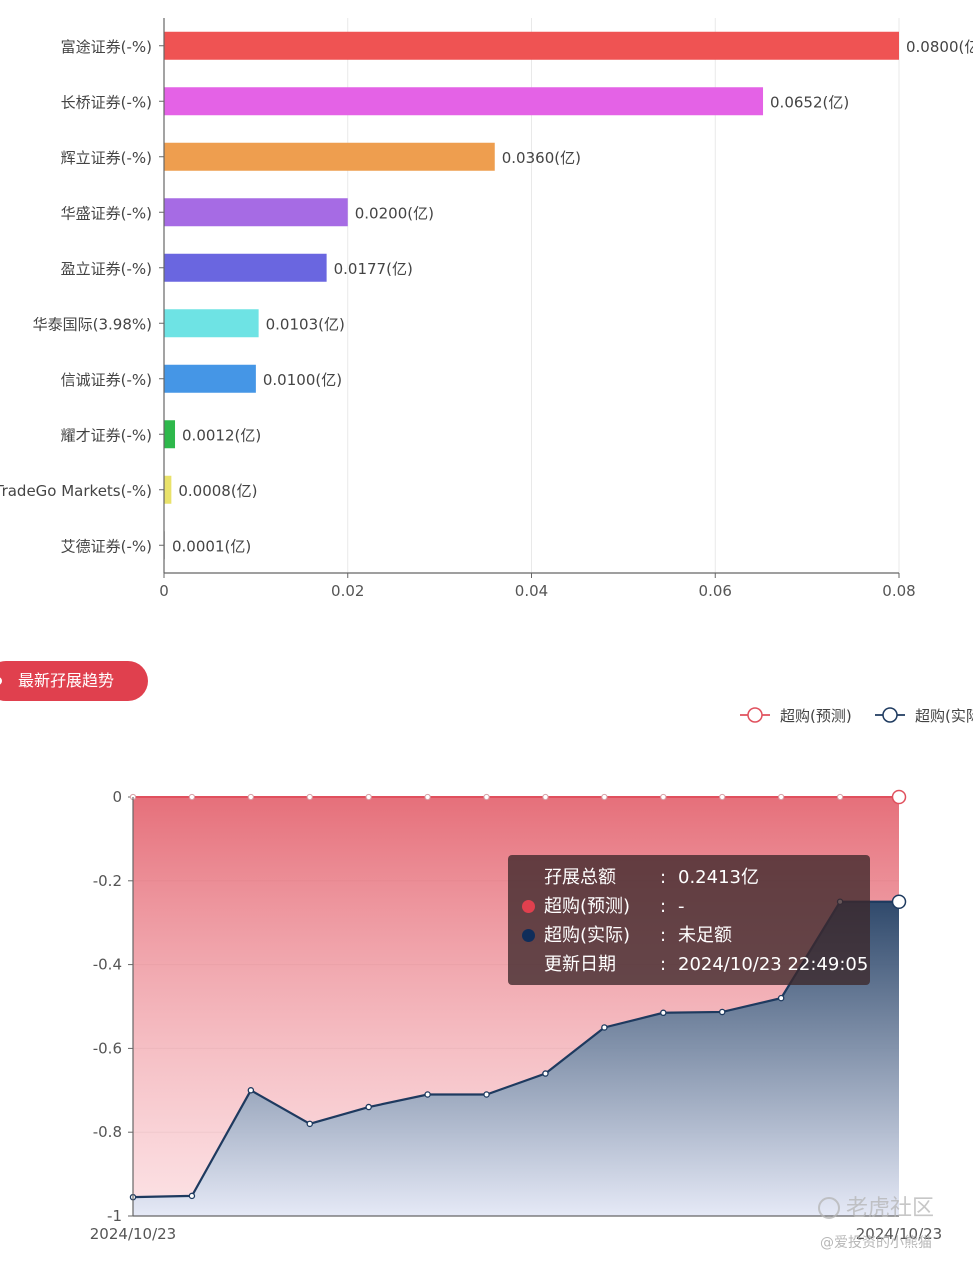 The height and width of the screenshot is (1263, 973). What do you see at coordinates (211, 546) in the screenshot?
I see `bar-value-label: 0.0001(亿)` at bounding box center [211, 546].